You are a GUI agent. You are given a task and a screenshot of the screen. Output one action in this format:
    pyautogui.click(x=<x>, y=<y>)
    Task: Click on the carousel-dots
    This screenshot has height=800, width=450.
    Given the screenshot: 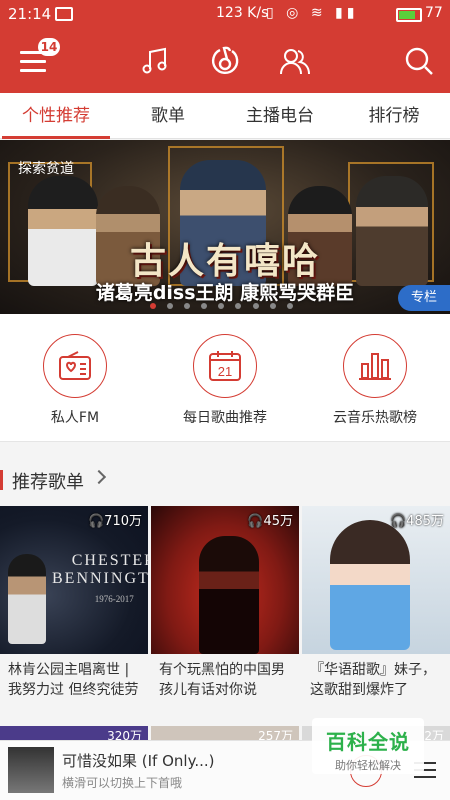 What is the action you would take?
    pyautogui.click(x=224, y=303)
    